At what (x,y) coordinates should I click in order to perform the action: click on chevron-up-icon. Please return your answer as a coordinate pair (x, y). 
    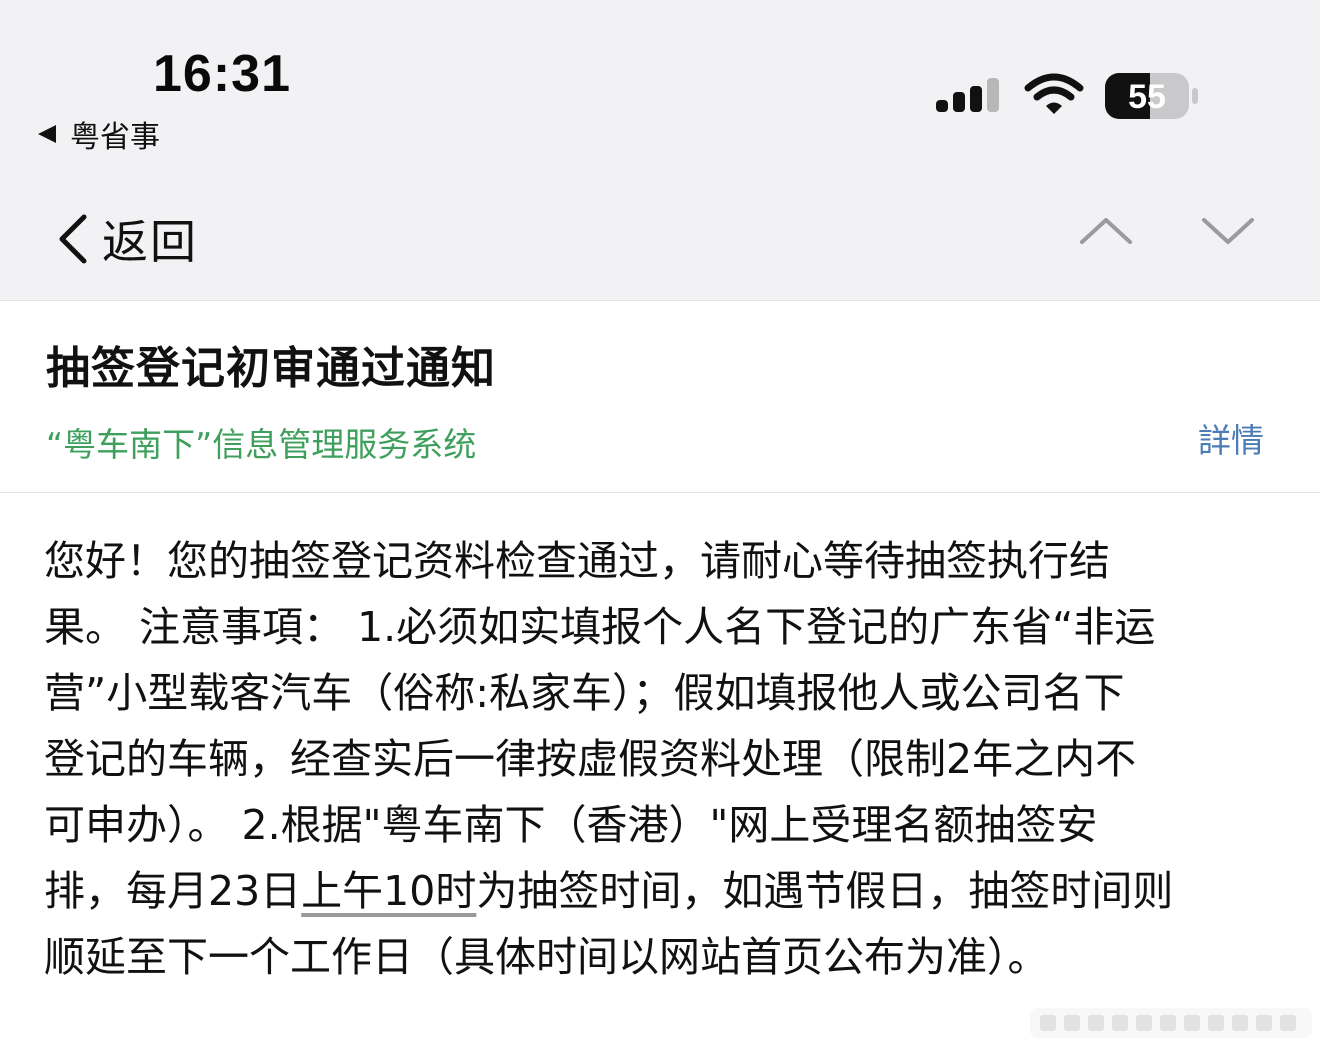
    Looking at the image, I should click on (1106, 230).